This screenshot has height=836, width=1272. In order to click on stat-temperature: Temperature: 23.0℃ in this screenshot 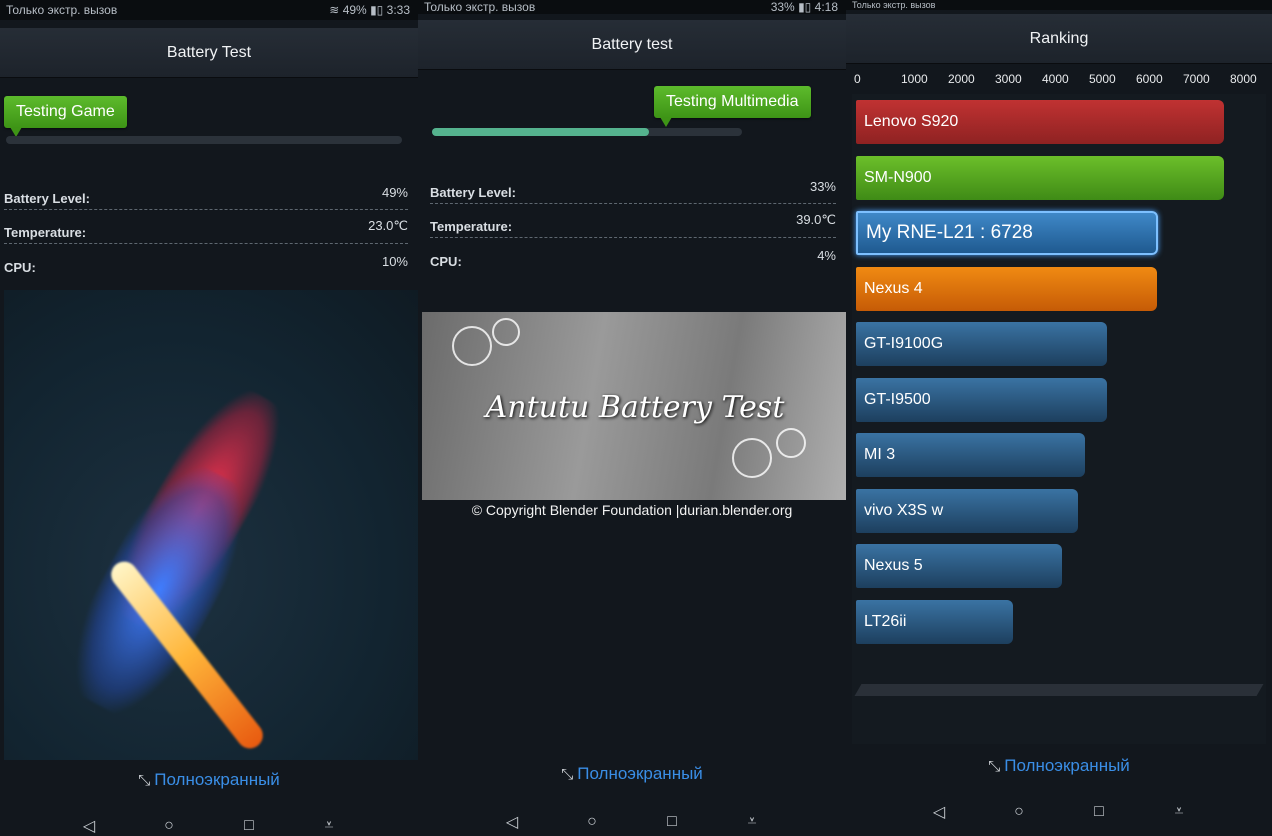, I will do `click(206, 229)`.